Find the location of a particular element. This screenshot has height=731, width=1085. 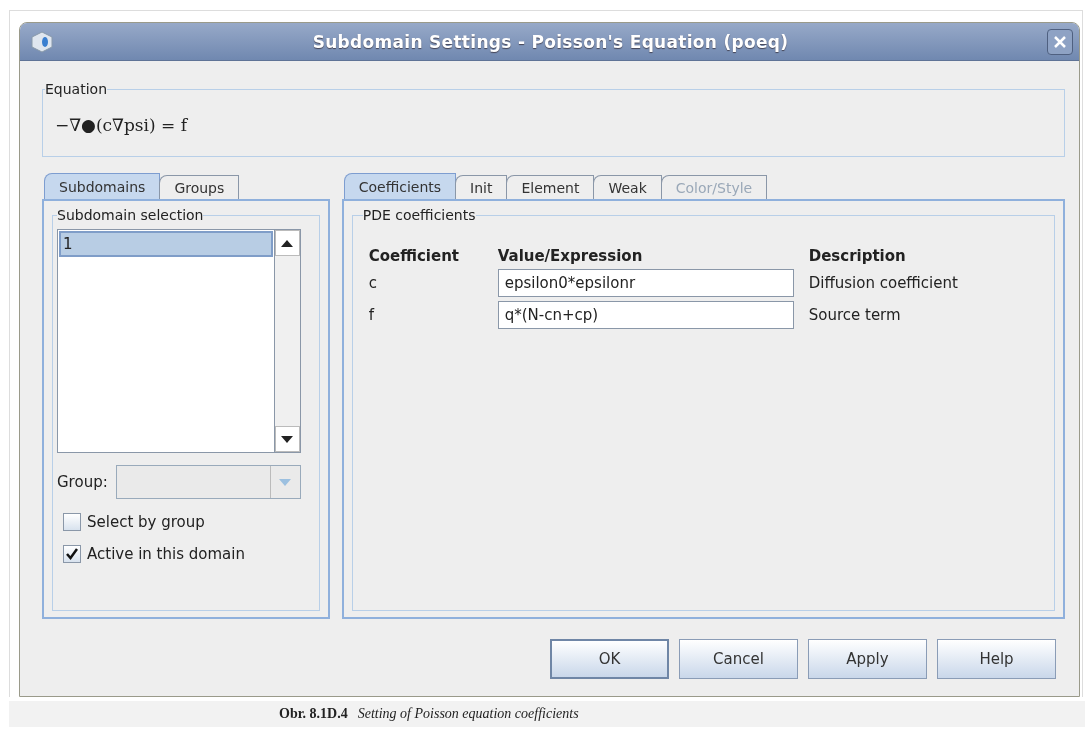

dialog-button: Apply is located at coordinates (867, 659).